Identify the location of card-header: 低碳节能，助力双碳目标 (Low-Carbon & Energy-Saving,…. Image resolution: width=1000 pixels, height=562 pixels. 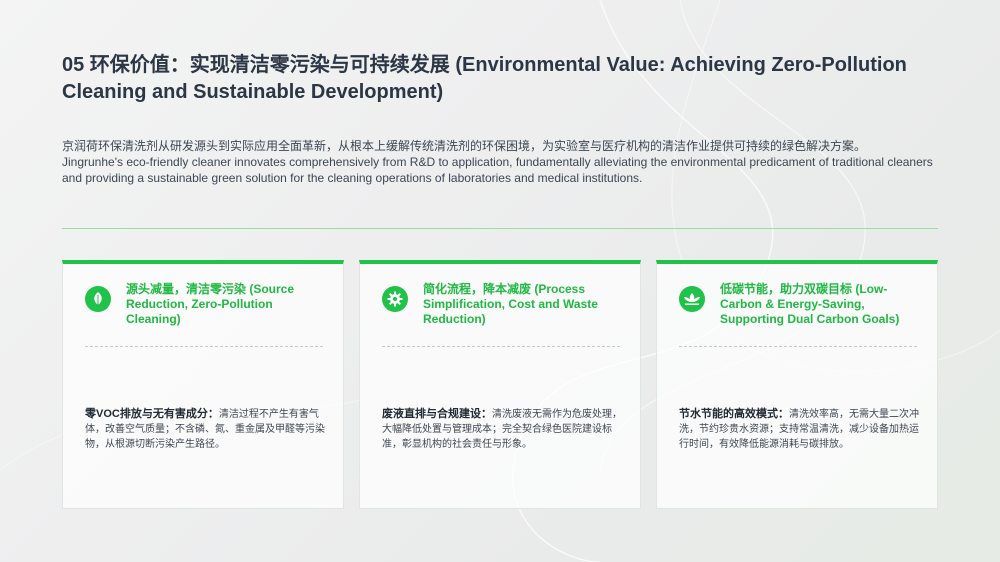
(798, 304).